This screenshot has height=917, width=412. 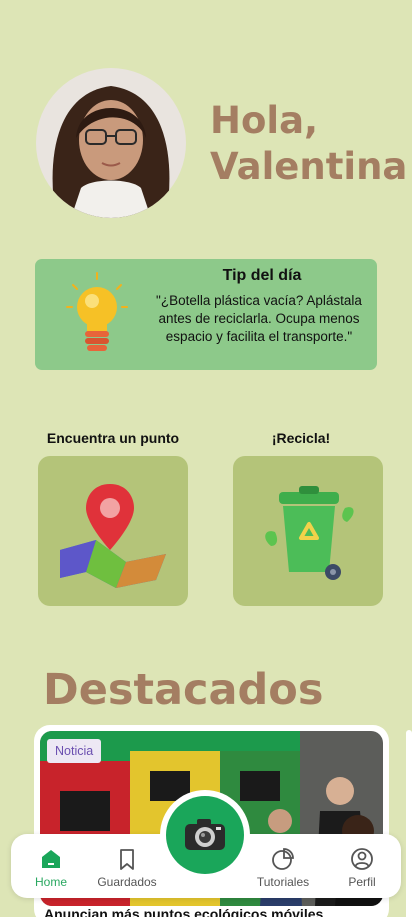 I want to click on greeting-line1: Hola,, so click(x=264, y=120).